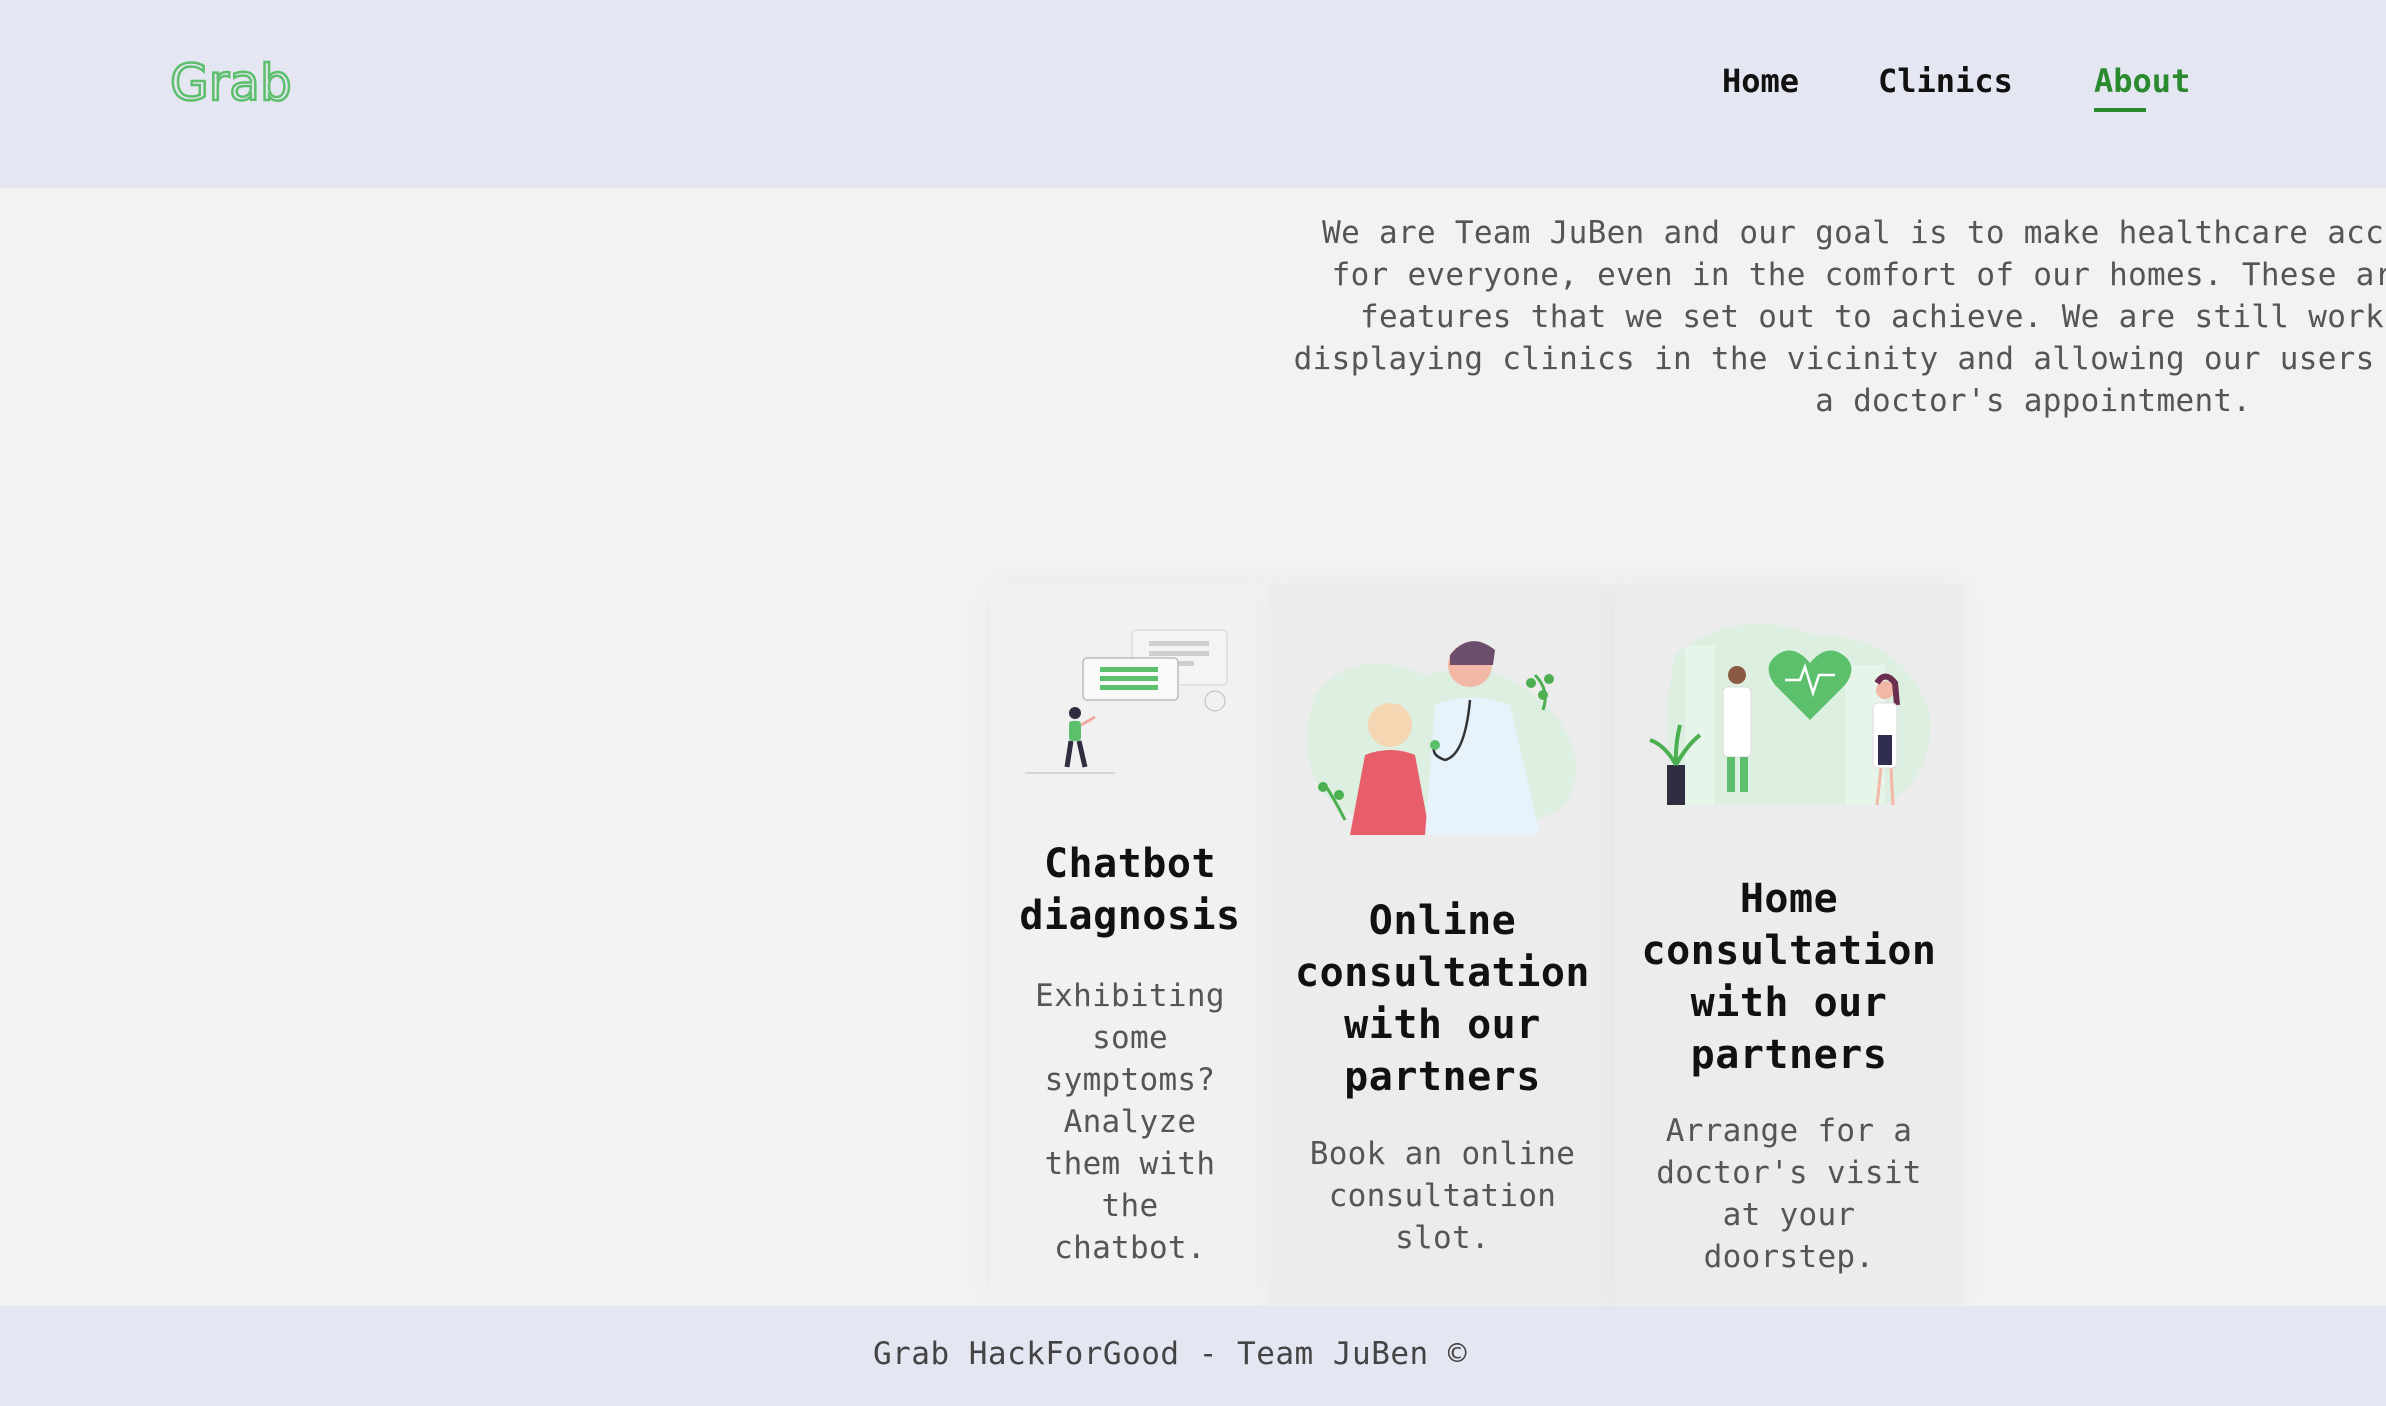 This screenshot has width=2386, height=1406. I want to click on nav-active-indicator, so click(2120, 110).